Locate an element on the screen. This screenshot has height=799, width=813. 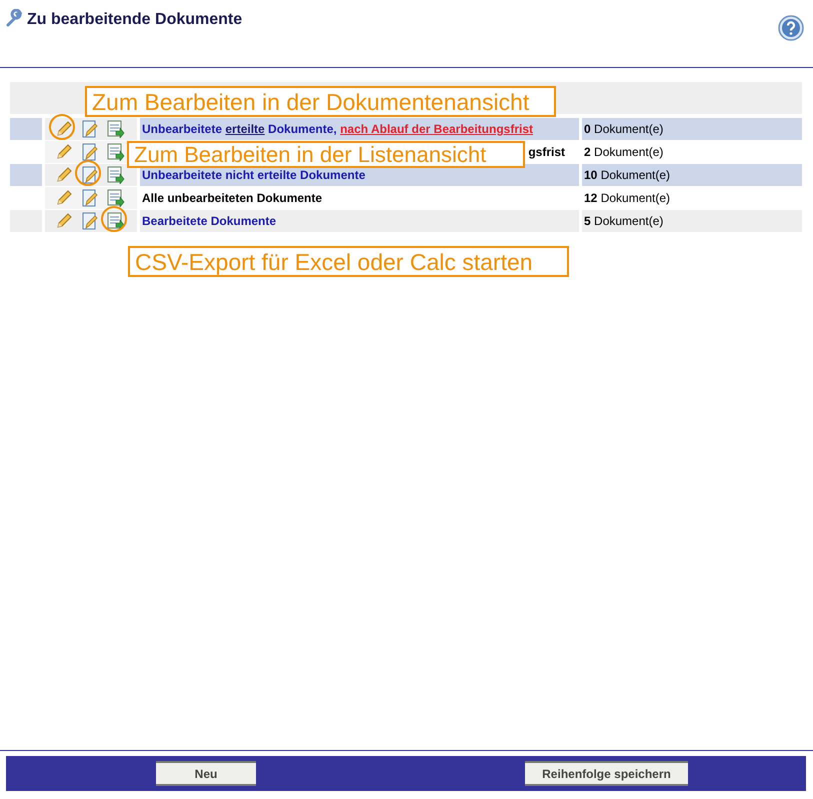
annotation-callout: Zum Bearbeiten in der Dokumentenansicht is located at coordinates (320, 101).